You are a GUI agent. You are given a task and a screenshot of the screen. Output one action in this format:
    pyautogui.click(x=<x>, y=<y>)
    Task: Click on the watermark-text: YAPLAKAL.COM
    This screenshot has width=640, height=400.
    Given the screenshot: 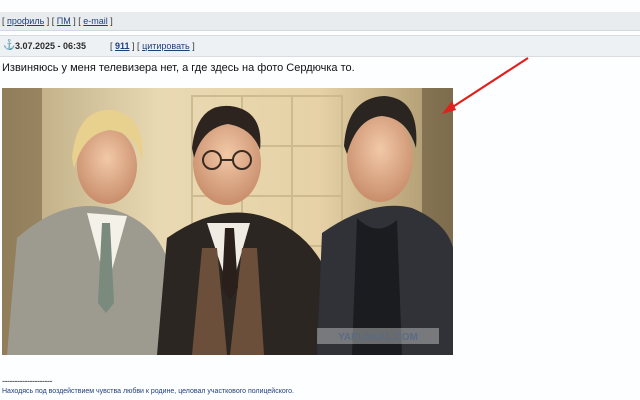 What is the action you would take?
    pyautogui.click(x=378, y=337)
    